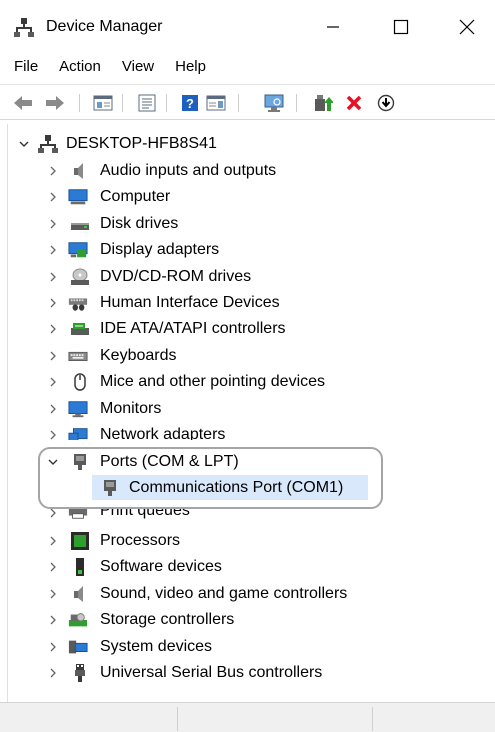  What do you see at coordinates (243, 144) in the screenshot?
I see `tree-root: DESKTOP-HFB8S41` at bounding box center [243, 144].